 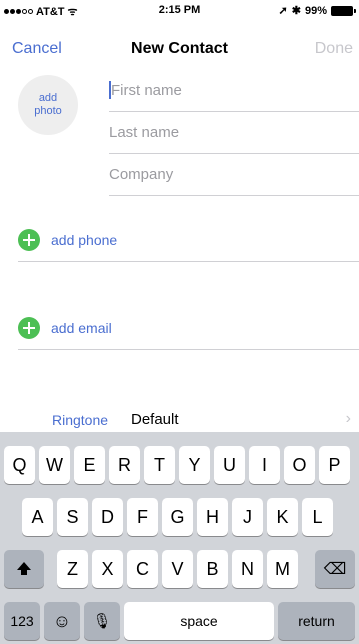 I want to click on ringtone-label: Ringtone, so click(x=80, y=420).